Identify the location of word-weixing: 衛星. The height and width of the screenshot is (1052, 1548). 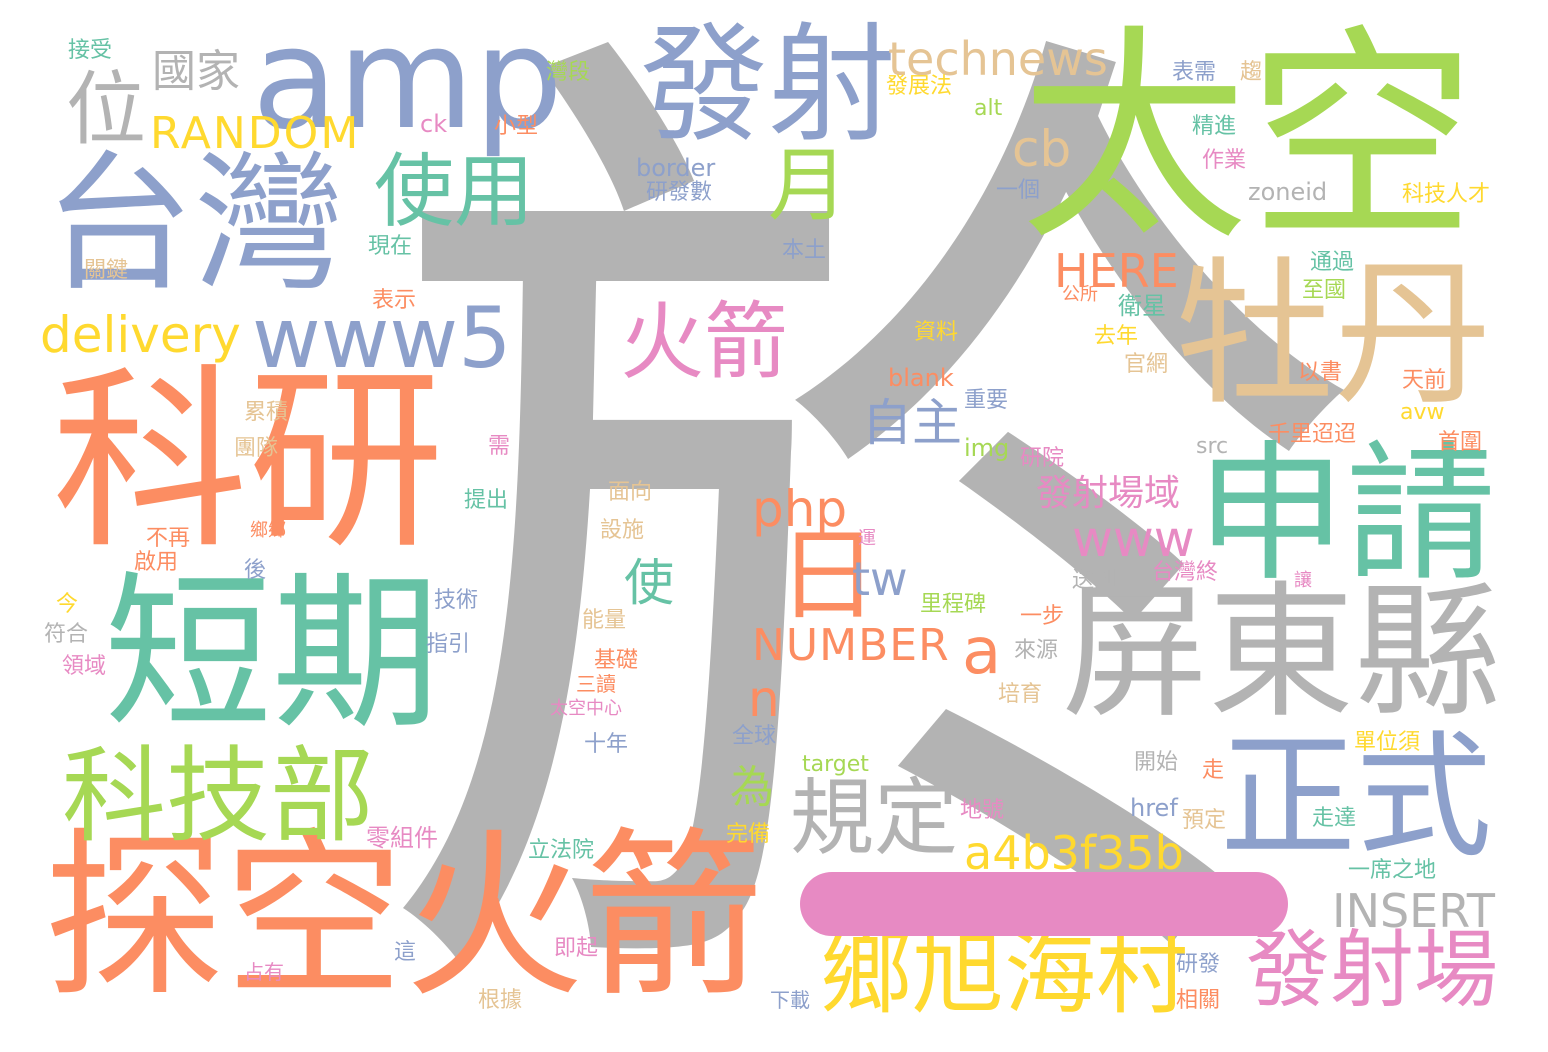
(1142, 306).